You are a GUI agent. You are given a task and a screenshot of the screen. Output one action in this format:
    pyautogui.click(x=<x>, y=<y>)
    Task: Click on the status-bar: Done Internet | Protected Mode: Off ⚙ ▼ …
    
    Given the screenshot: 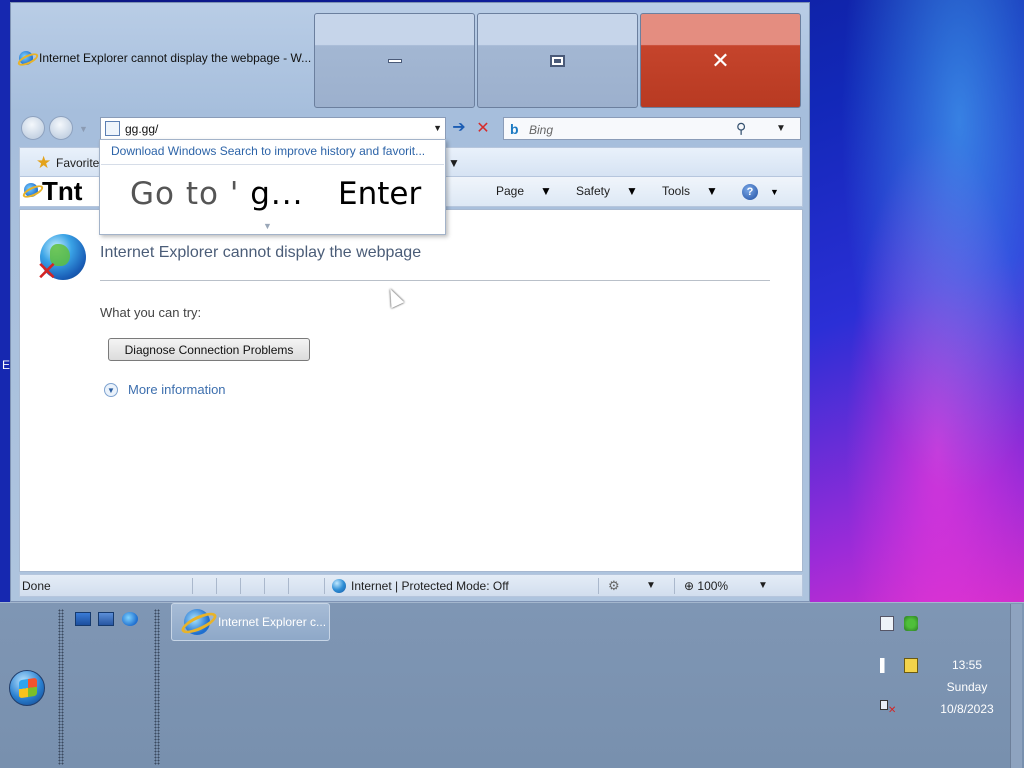 What is the action you would take?
    pyautogui.click(x=411, y=585)
    